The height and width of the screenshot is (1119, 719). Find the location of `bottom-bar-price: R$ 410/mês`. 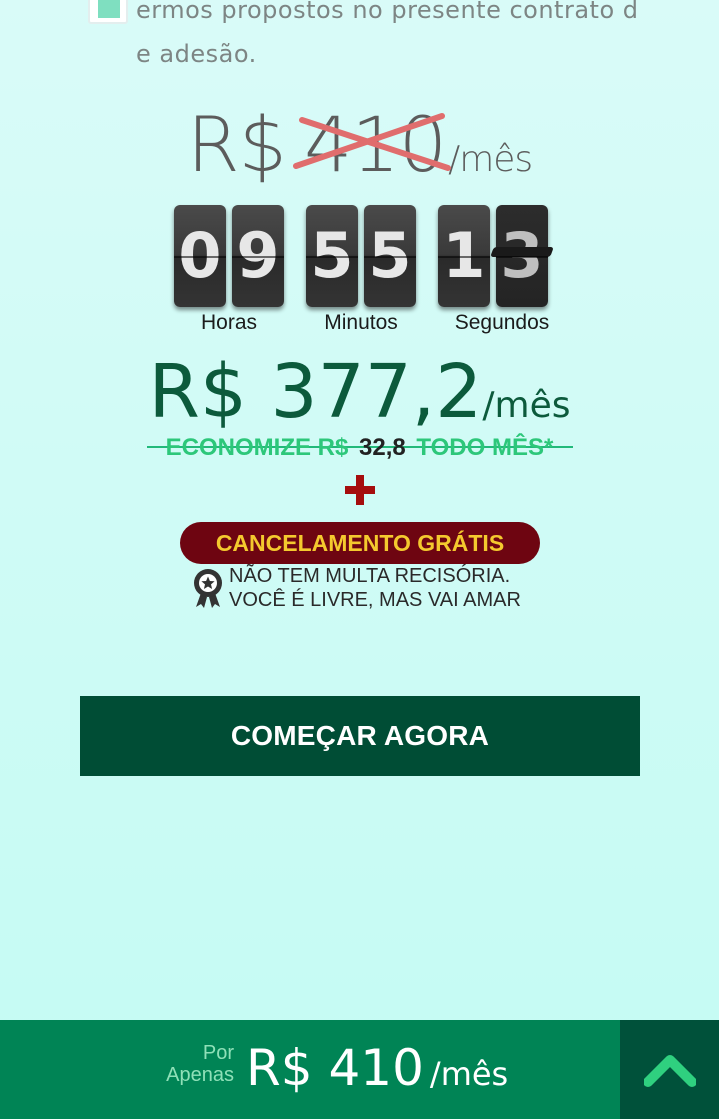

bottom-bar-price: R$ 410/mês is located at coordinates (377, 1071).